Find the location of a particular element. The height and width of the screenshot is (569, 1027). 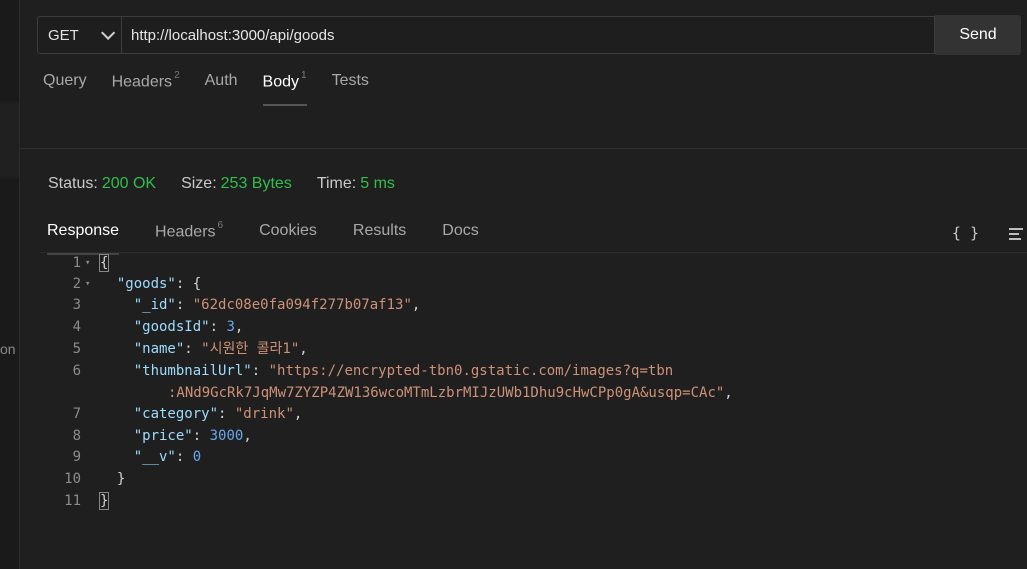

method-select: GET is located at coordinates (79, 35).